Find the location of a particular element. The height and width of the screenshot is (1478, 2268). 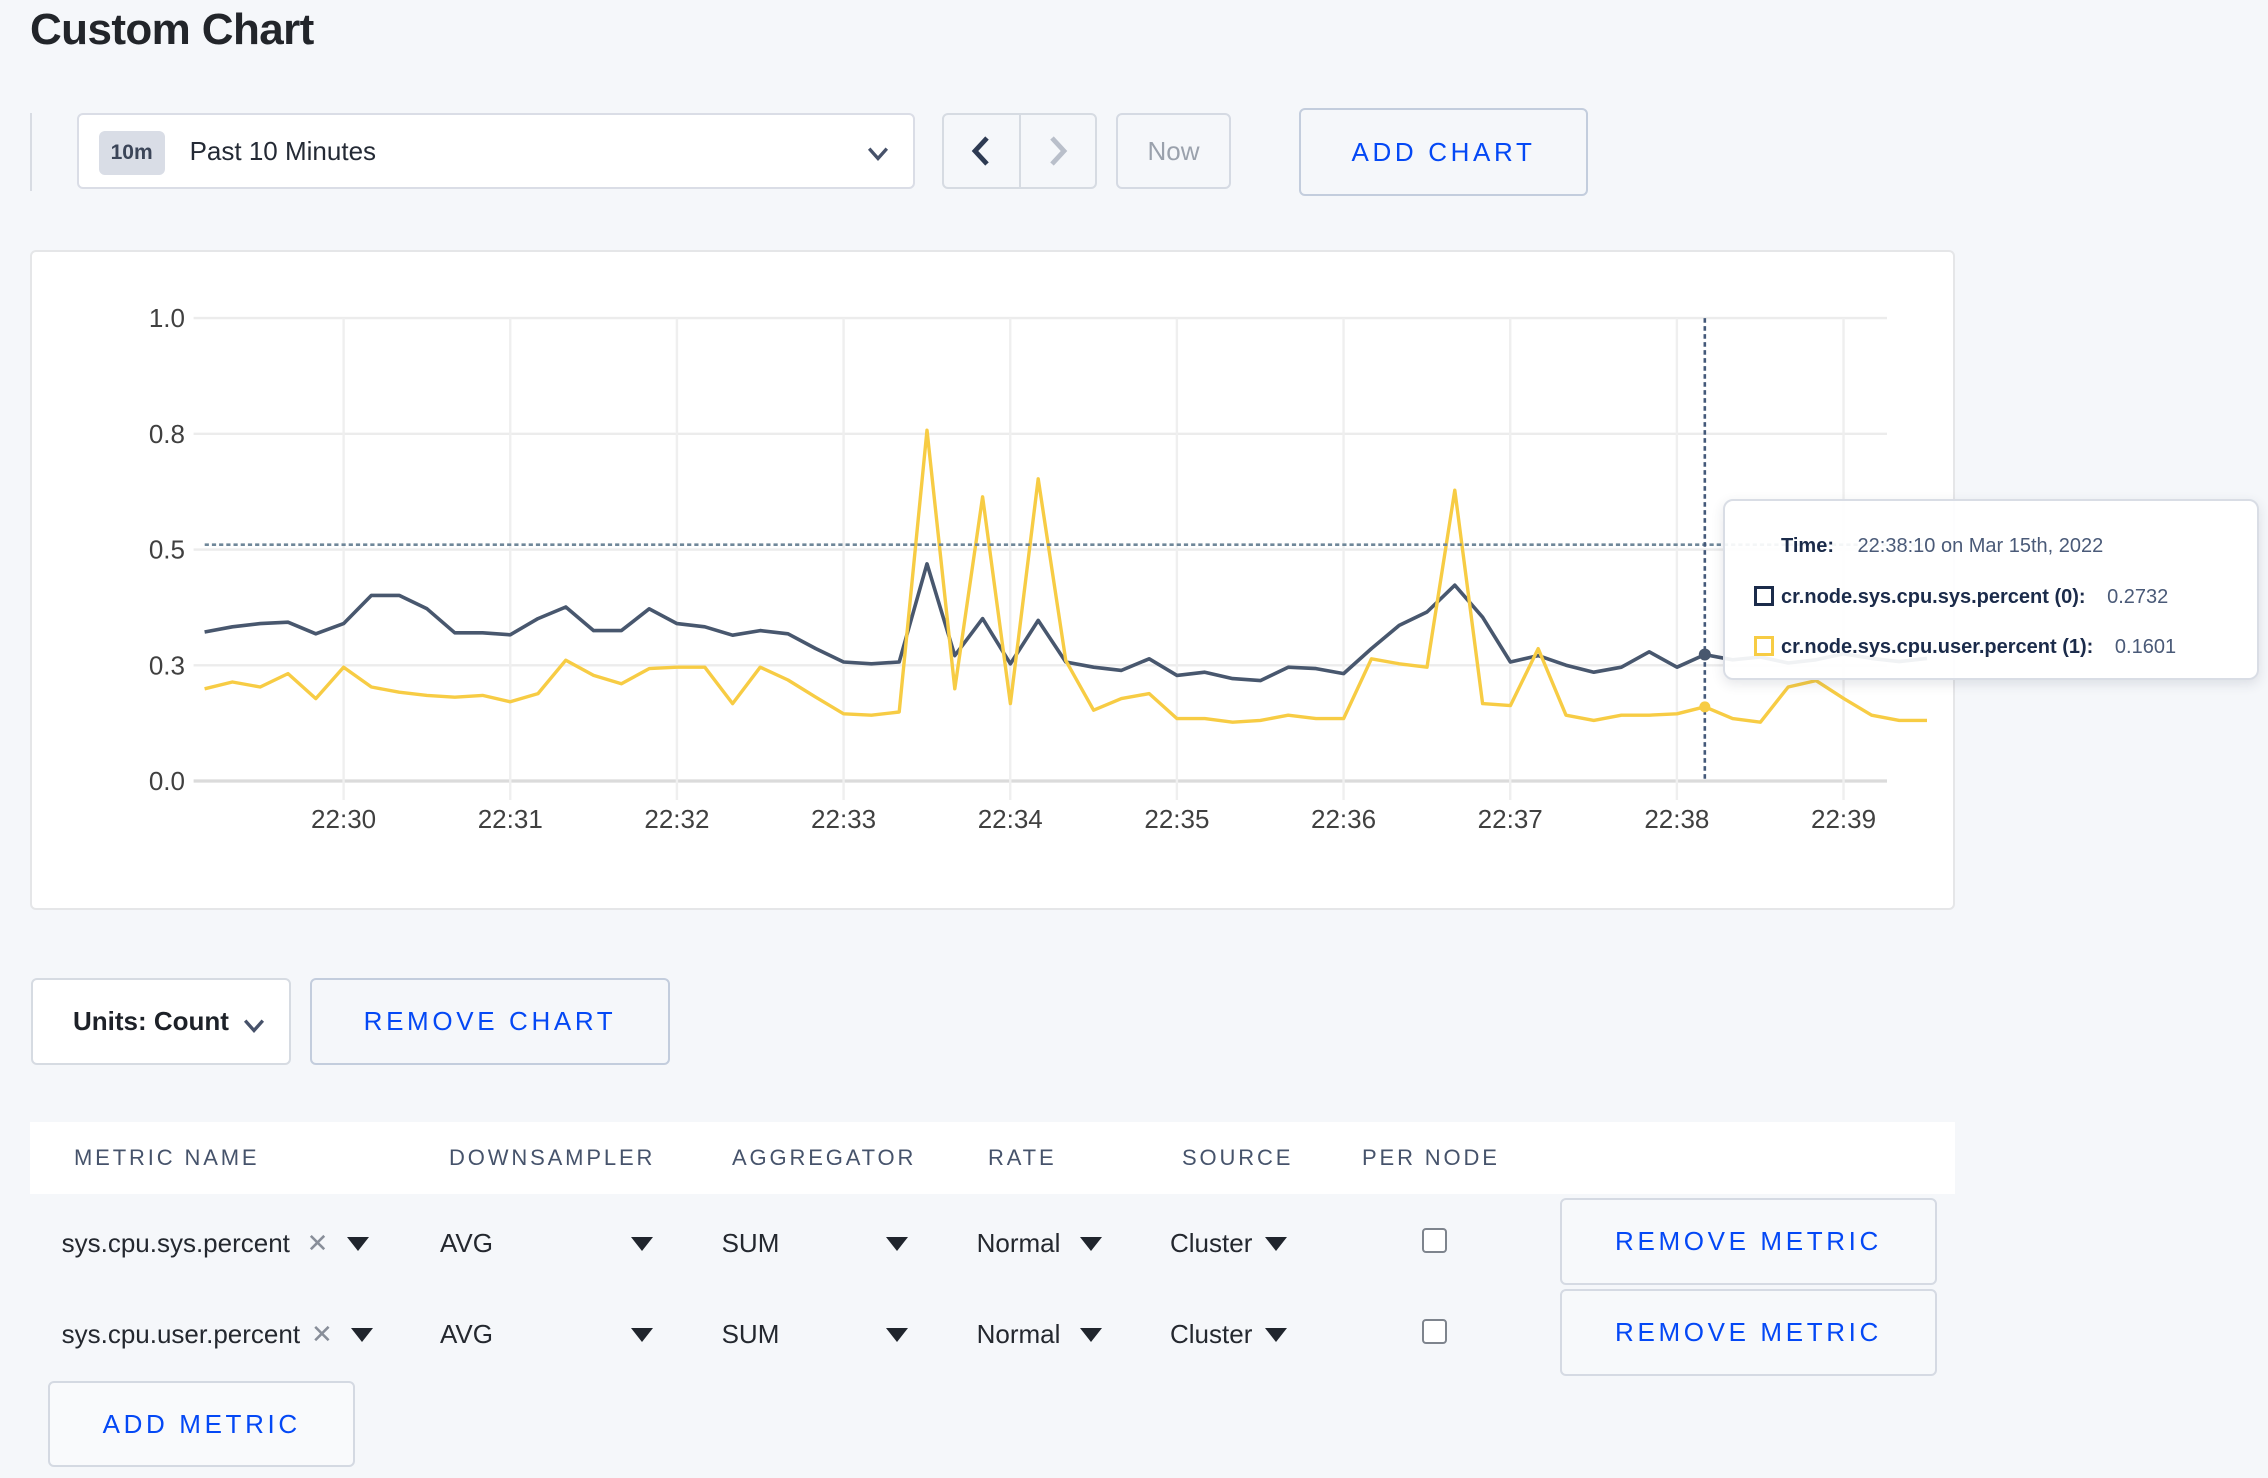

time-nav-arrows is located at coordinates (1019, 151).